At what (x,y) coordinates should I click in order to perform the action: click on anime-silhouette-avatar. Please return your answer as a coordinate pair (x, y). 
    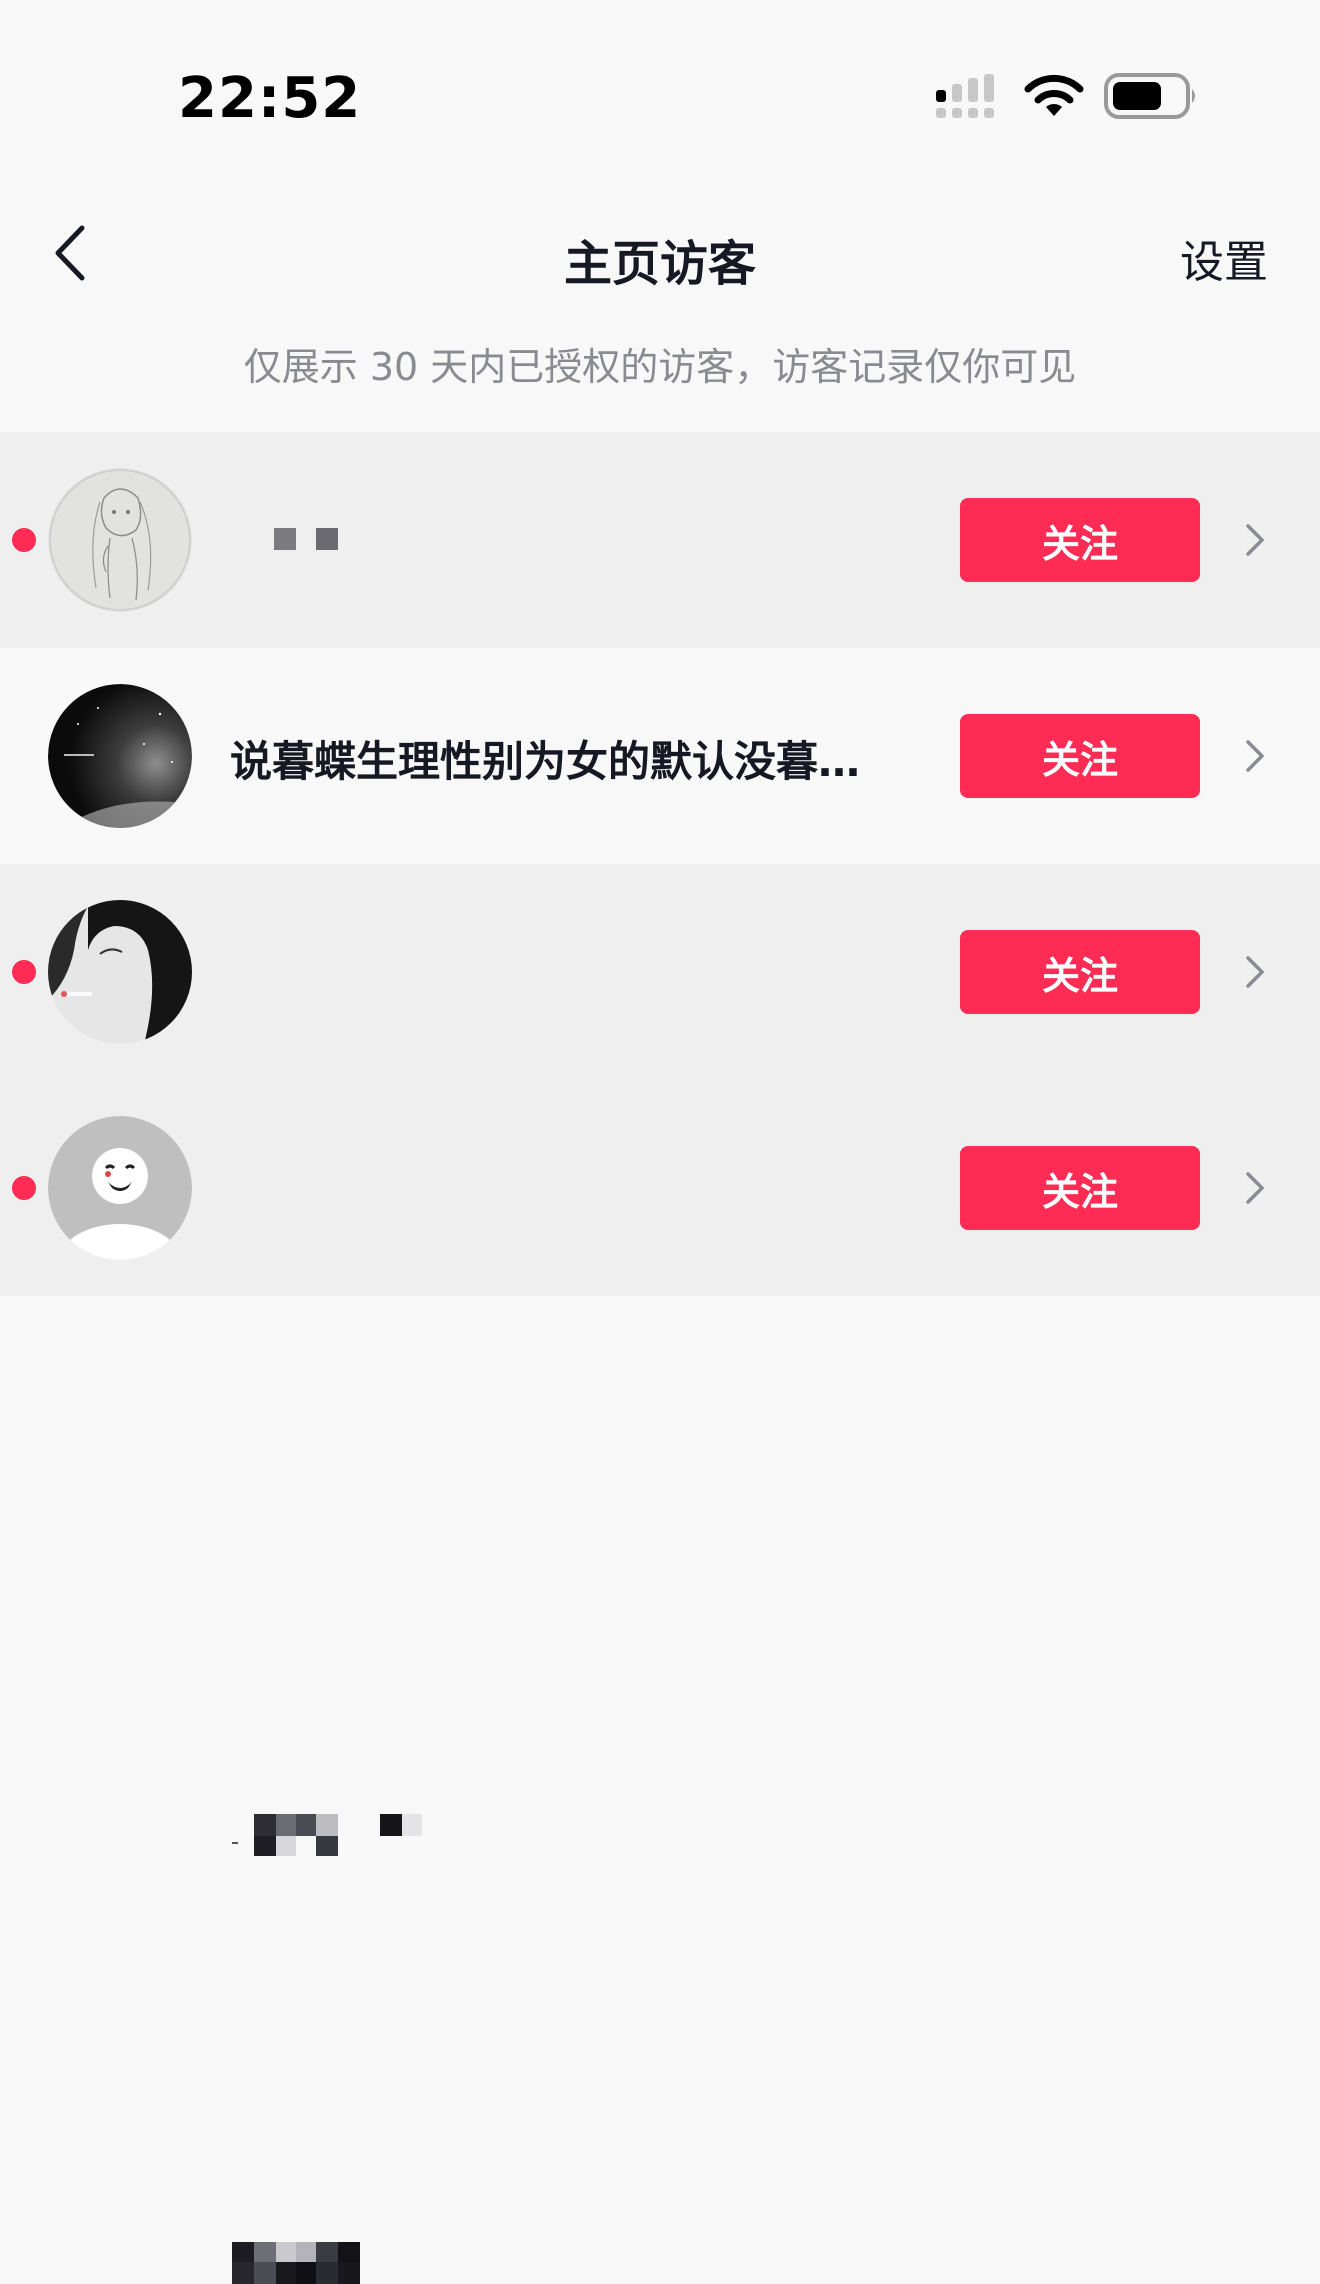
    Looking at the image, I should click on (120, 972).